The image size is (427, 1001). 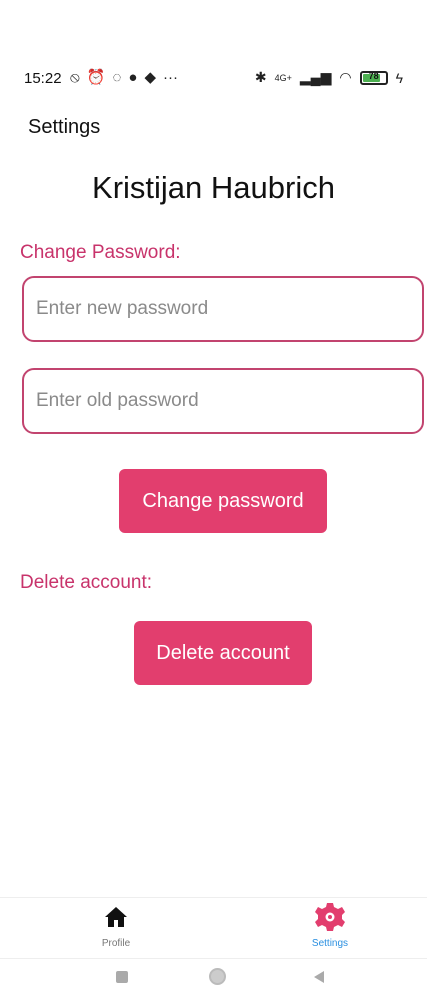 I want to click on network-label: 4G+, so click(x=283, y=77).